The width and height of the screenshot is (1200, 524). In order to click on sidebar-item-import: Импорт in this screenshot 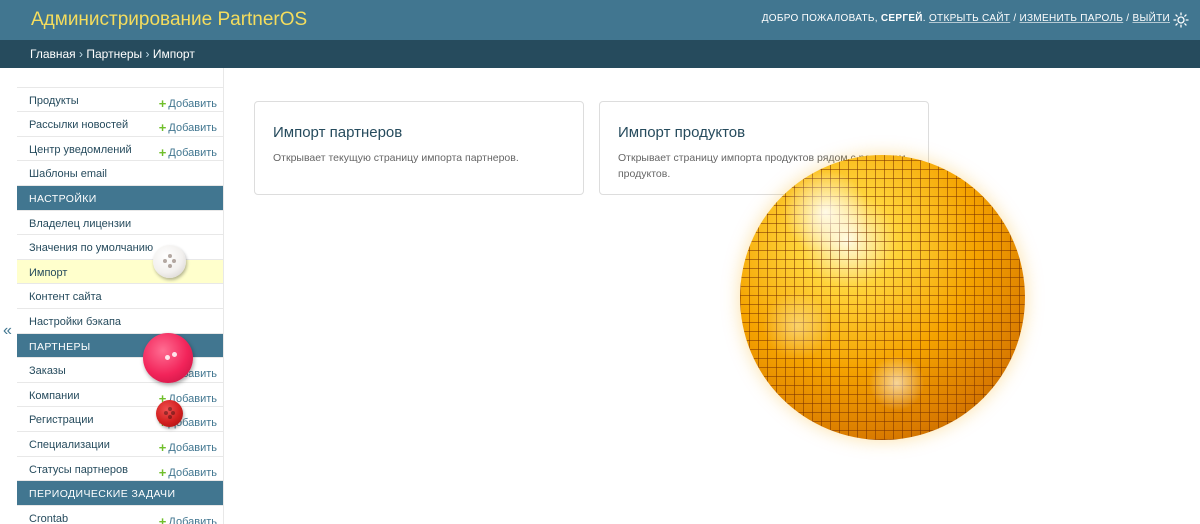, I will do `click(120, 272)`.